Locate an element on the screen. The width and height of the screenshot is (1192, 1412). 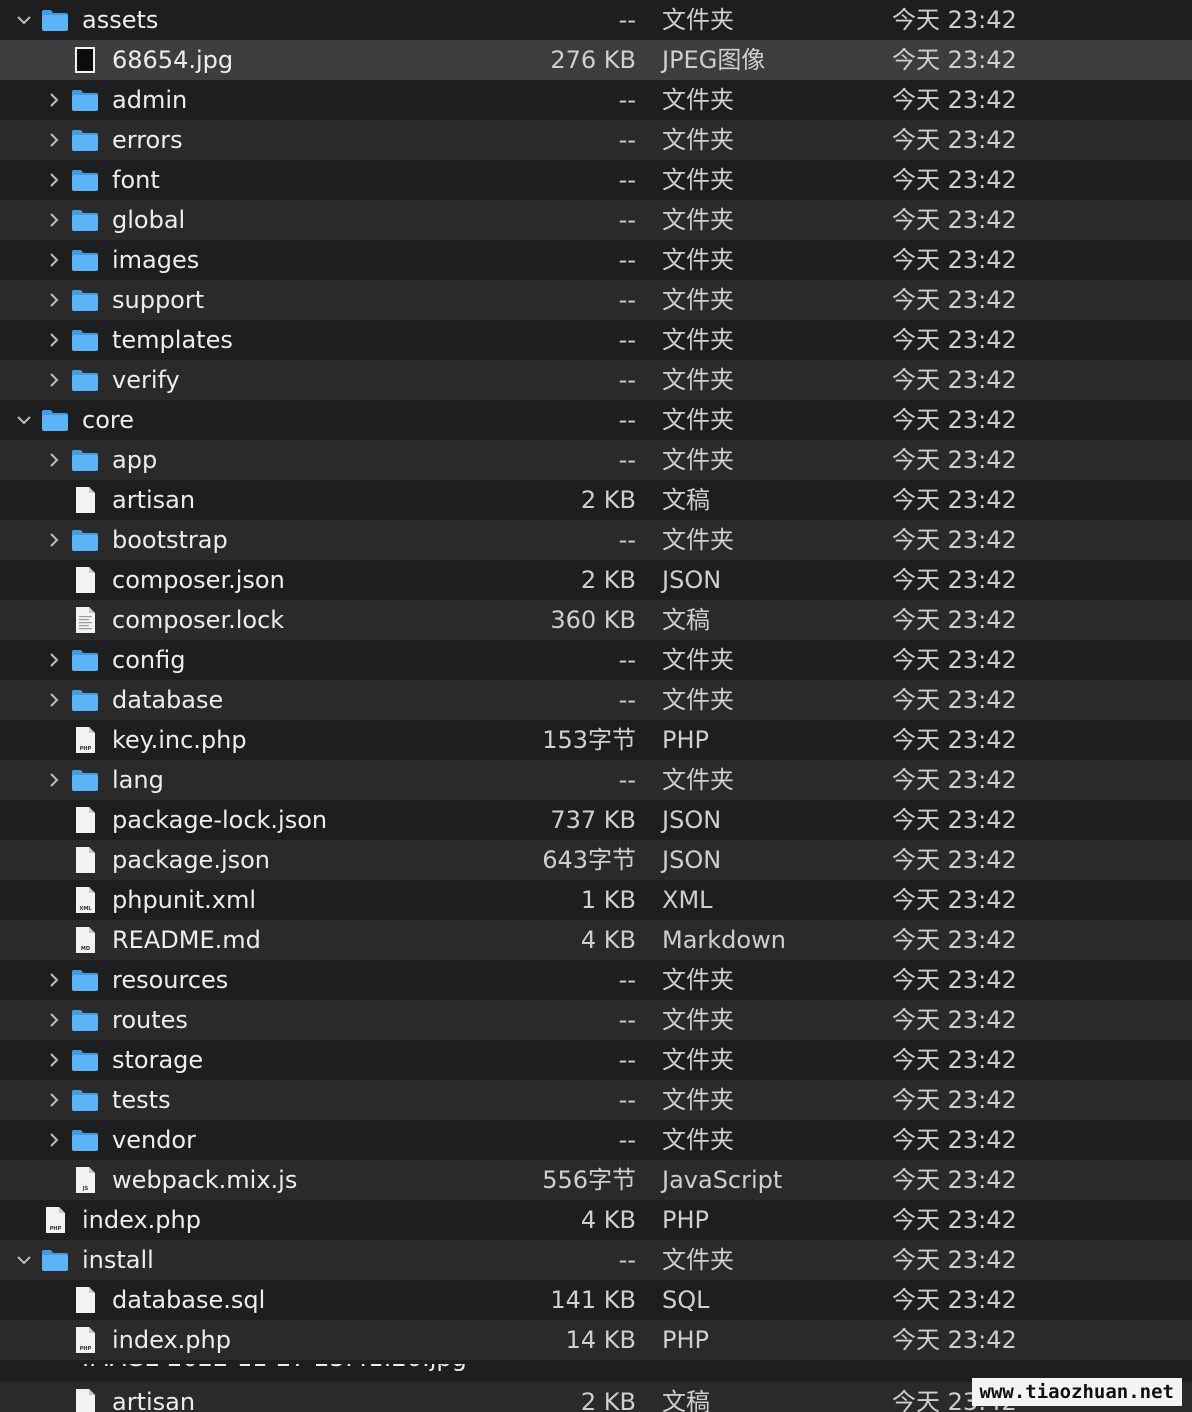
folder-row: tests -- 文件夹 今天 23:42 is located at coordinates (596, 1100).